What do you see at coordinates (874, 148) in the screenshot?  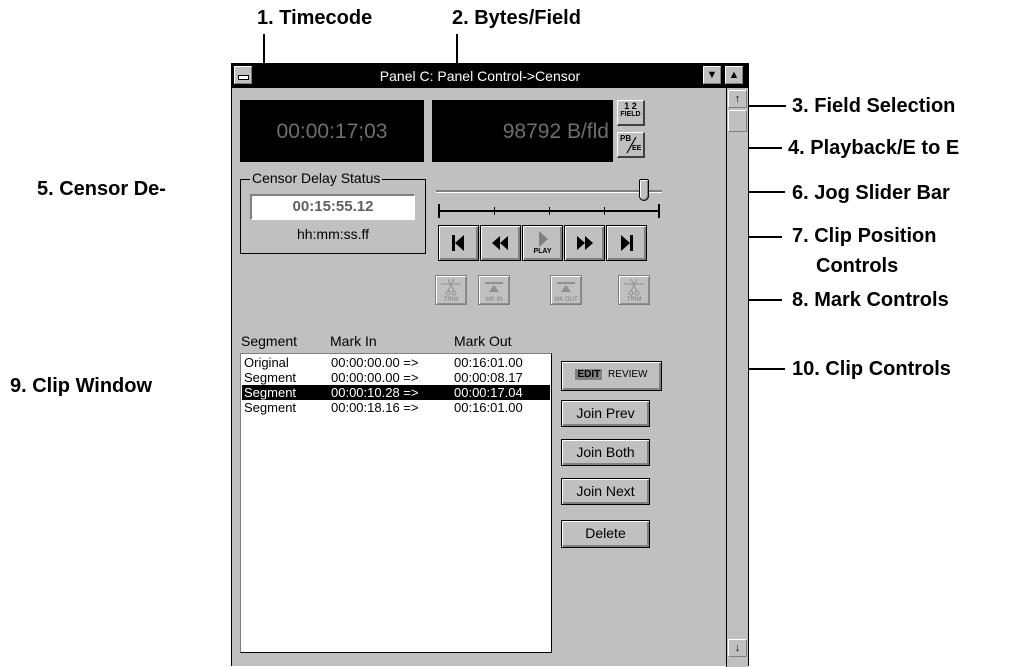 I see `callout-playback-e-to-e: 4. Playback/E to E` at bounding box center [874, 148].